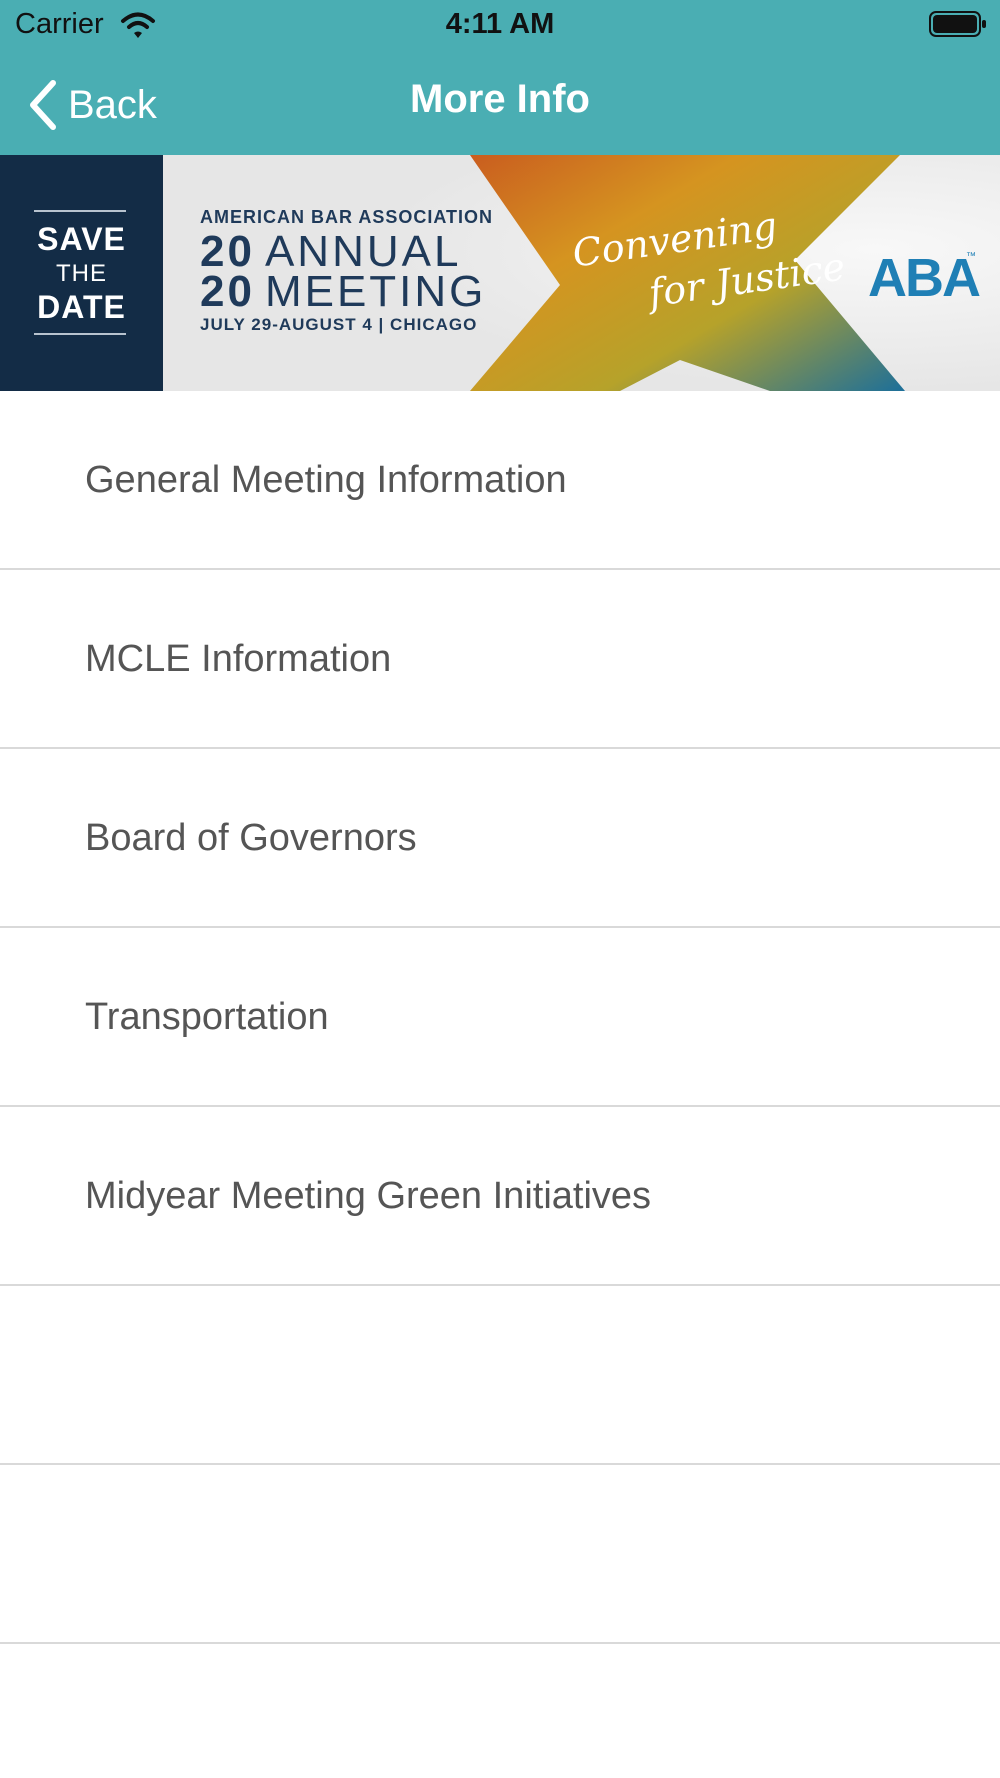  Describe the element at coordinates (238, 659) in the screenshot. I see `list-item-label: MCLE Information` at that location.